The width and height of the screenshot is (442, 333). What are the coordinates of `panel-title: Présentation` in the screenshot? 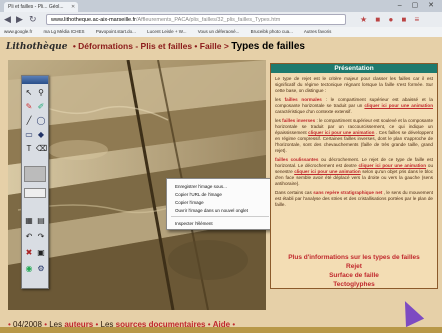 It's located at (354, 68).